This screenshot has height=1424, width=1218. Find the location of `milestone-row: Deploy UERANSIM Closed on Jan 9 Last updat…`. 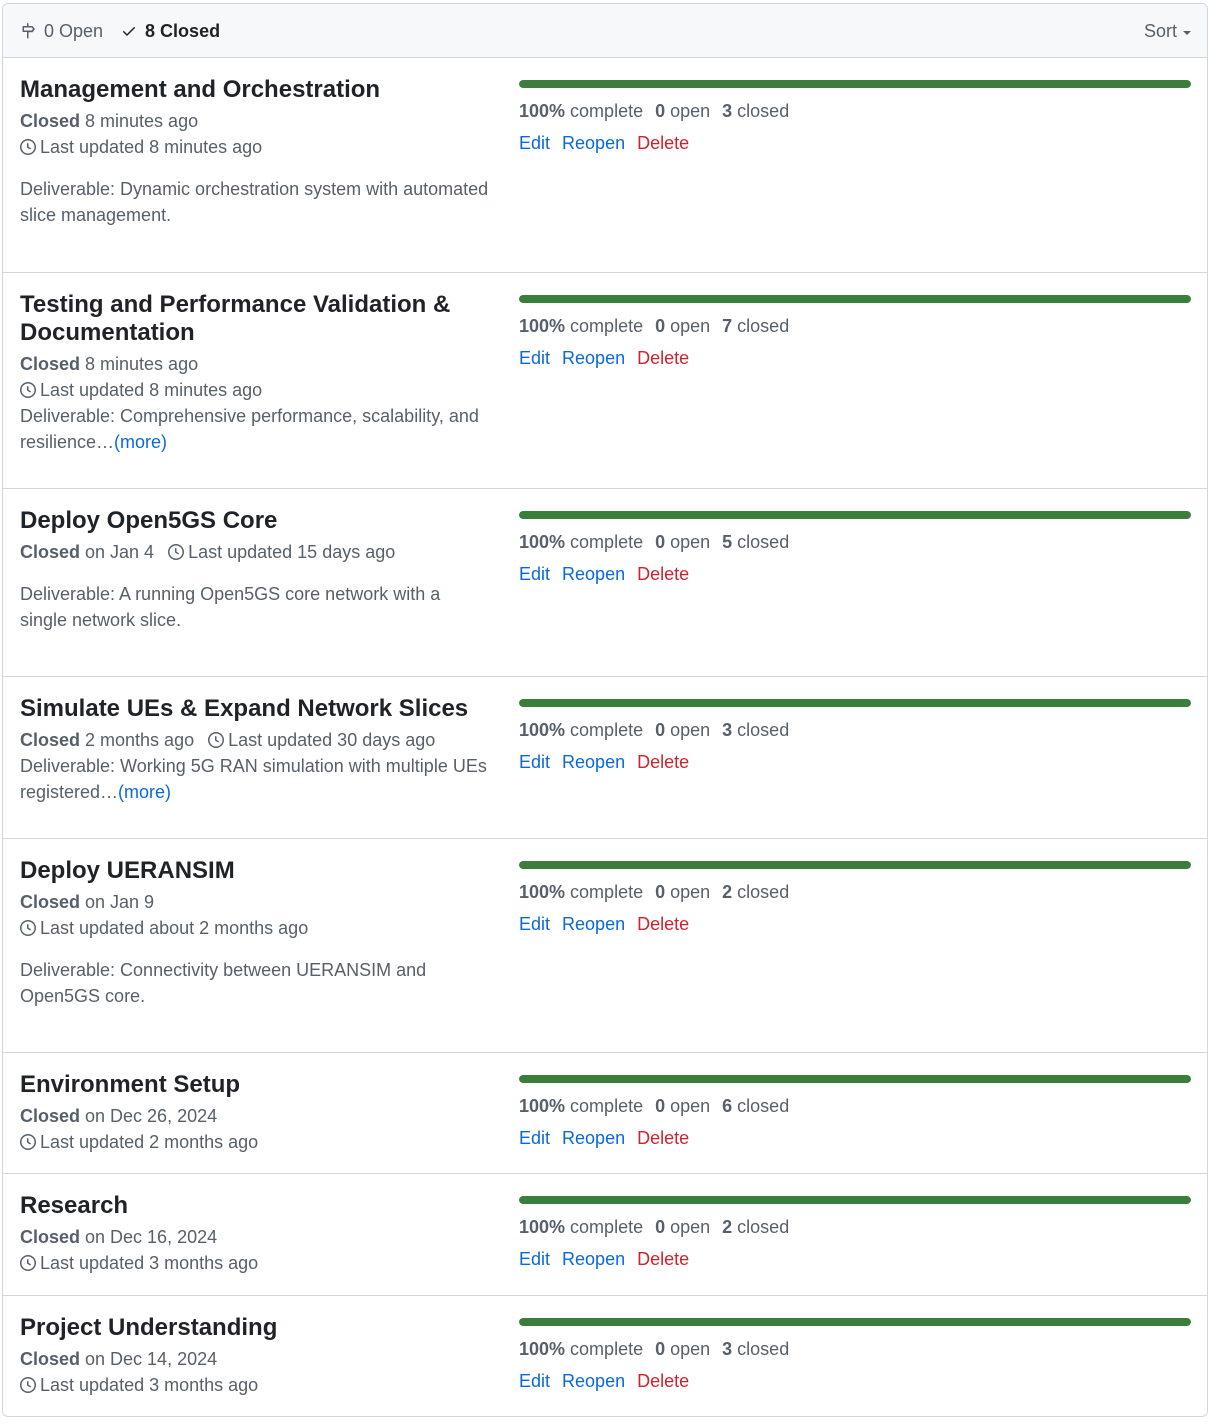

milestone-row: Deploy UERANSIM Closed on Jan 9 Last updat… is located at coordinates (605, 945).